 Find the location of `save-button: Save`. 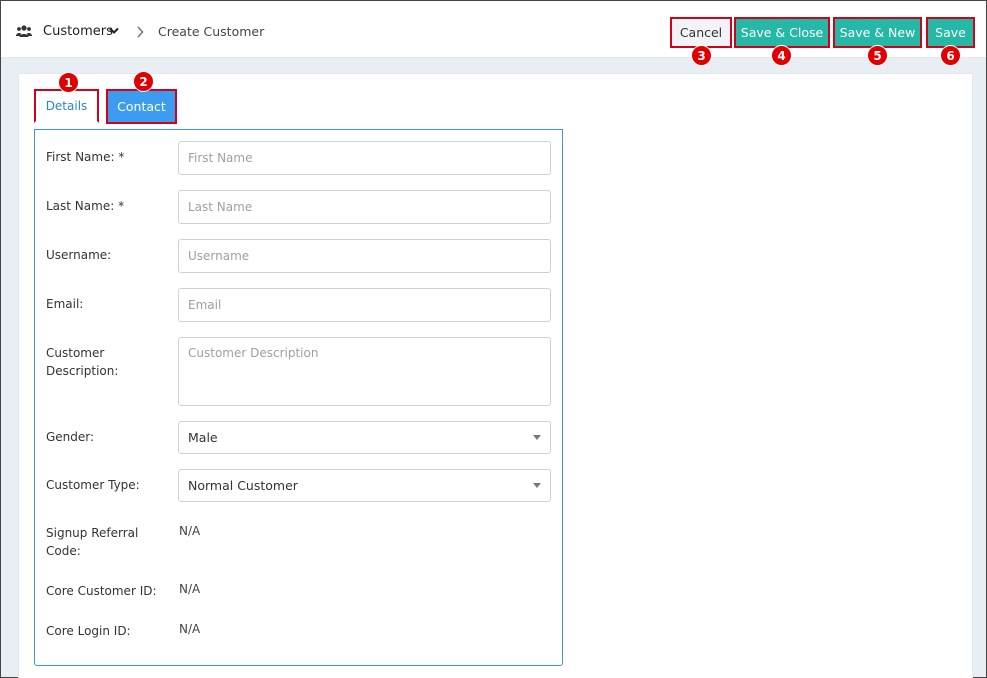

save-button: Save is located at coordinates (950, 32).